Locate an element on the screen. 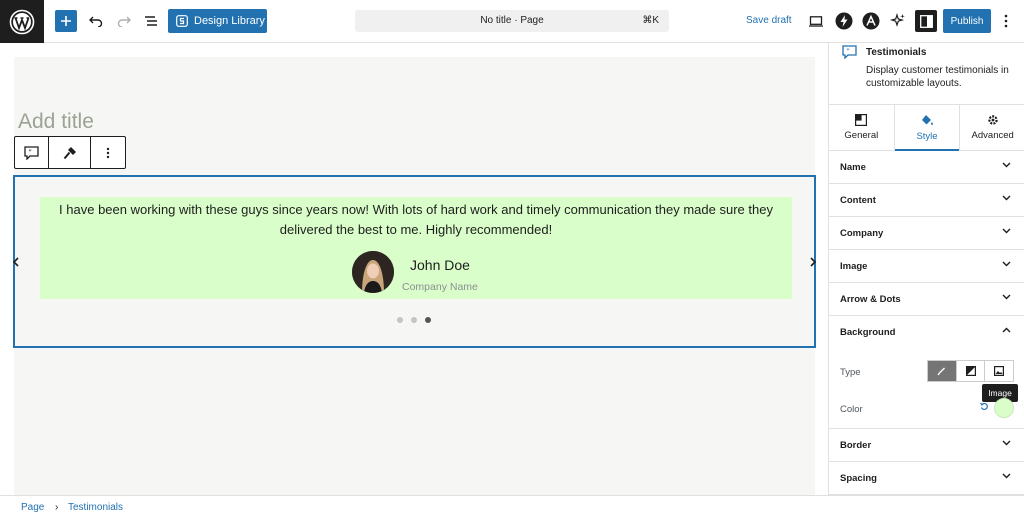 The image size is (1024, 518). testimonial-company: Company Name is located at coordinates (440, 287).